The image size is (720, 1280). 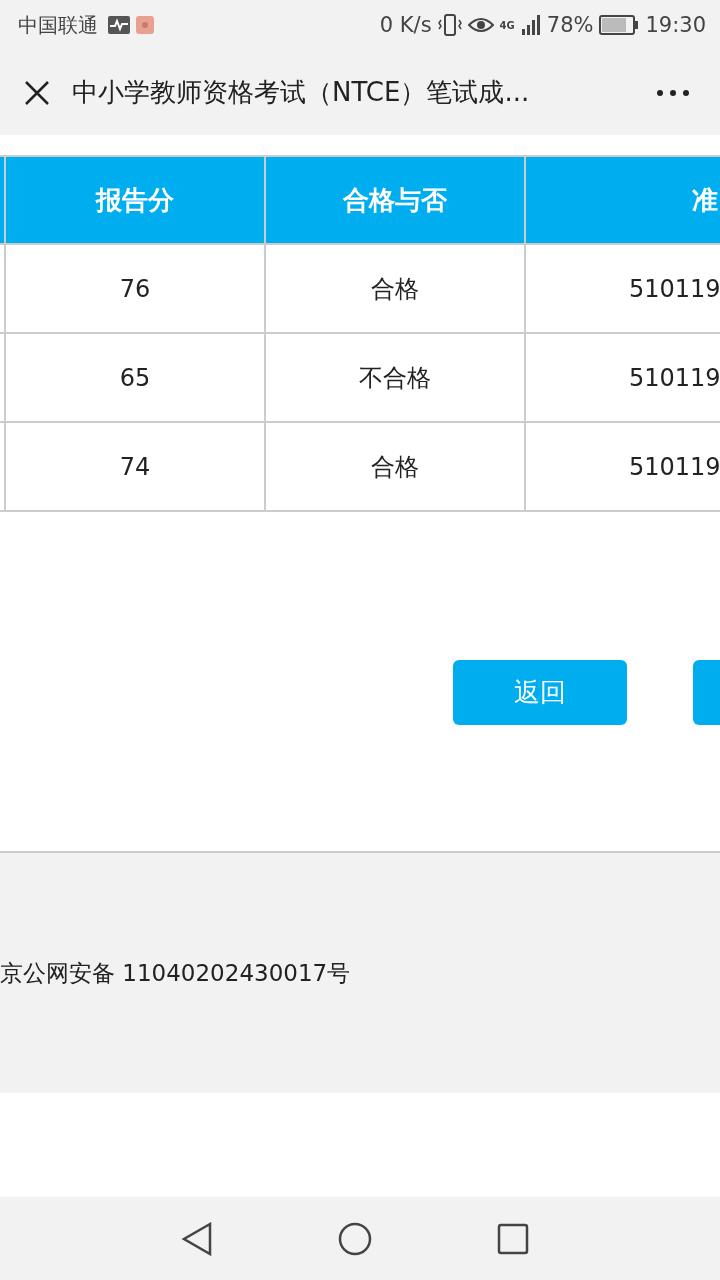 What do you see at coordinates (570, 25) in the screenshot?
I see `battery-percent: 78%` at bounding box center [570, 25].